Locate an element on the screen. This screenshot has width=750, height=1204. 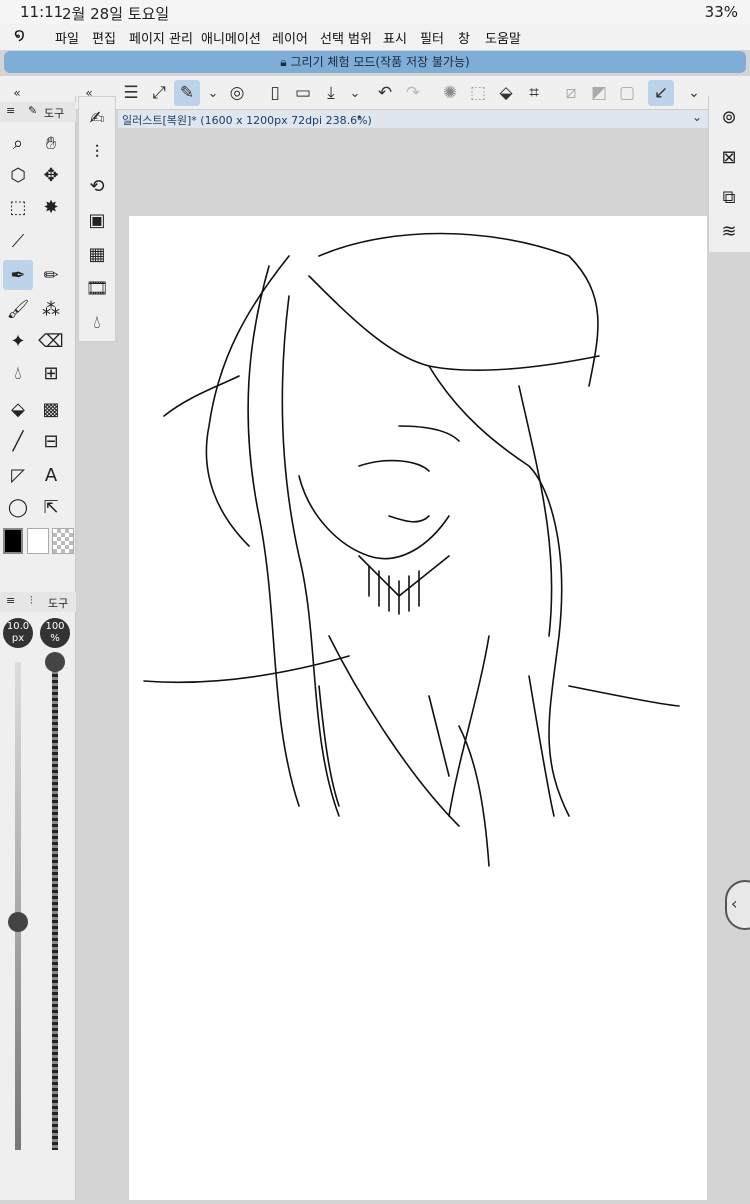
menu-filter: 필터 is located at coordinates (432, 37).